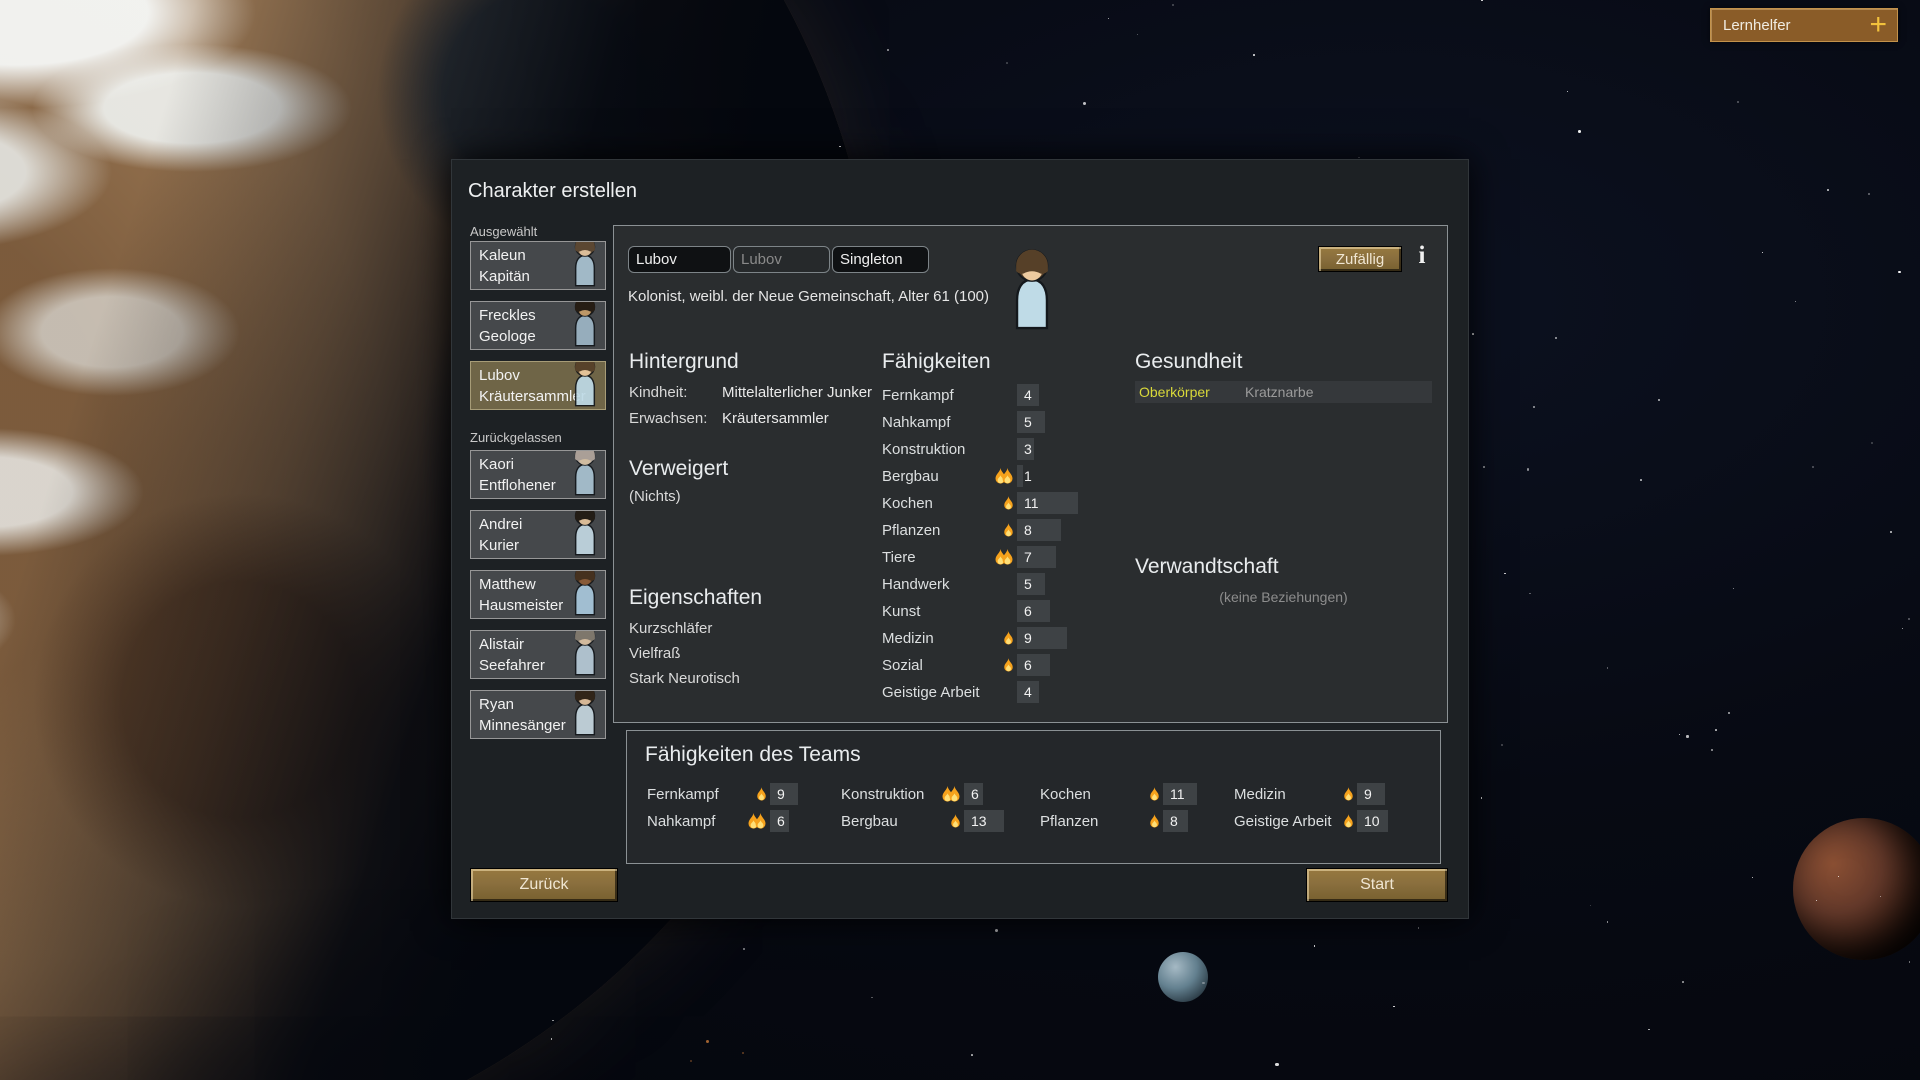 This screenshot has width=1920, height=1080. I want to click on roster-entry-name: Kaori, so click(497, 464).